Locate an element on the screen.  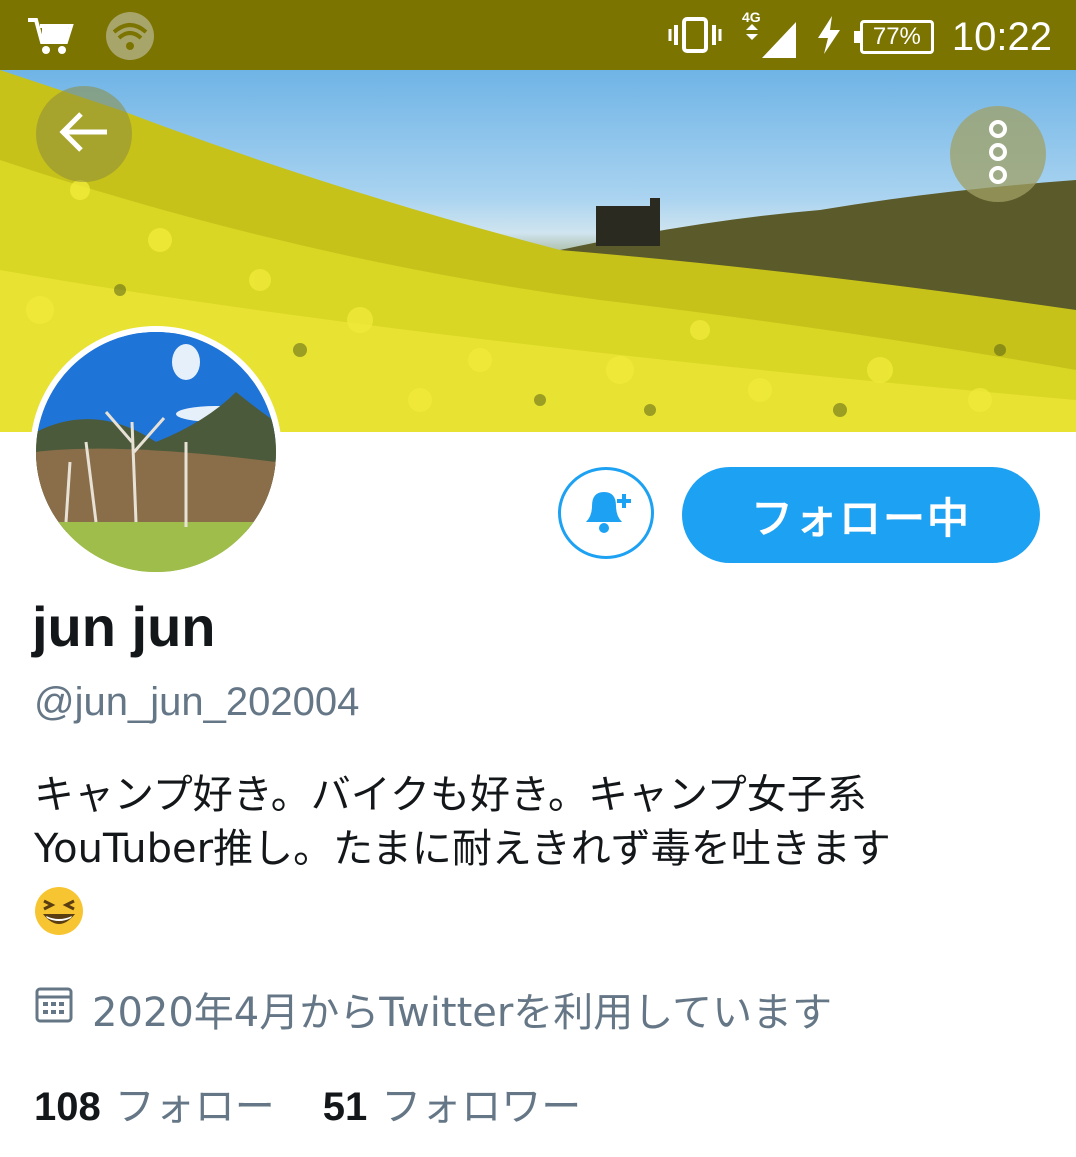
wifi-icon is located at coordinates (130, 38).